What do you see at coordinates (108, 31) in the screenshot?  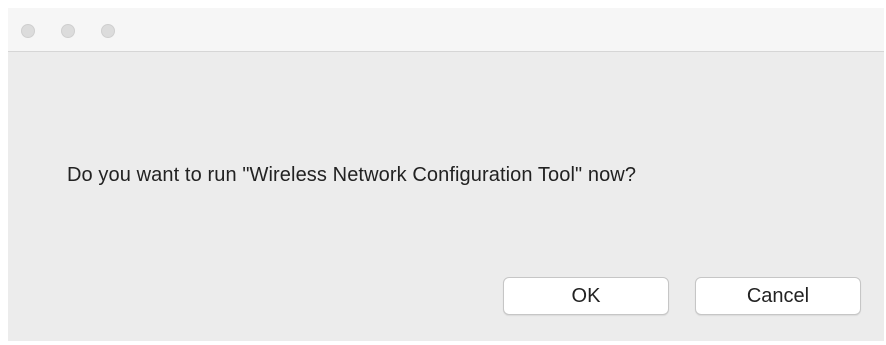 I see `zoom-window-icon` at bounding box center [108, 31].